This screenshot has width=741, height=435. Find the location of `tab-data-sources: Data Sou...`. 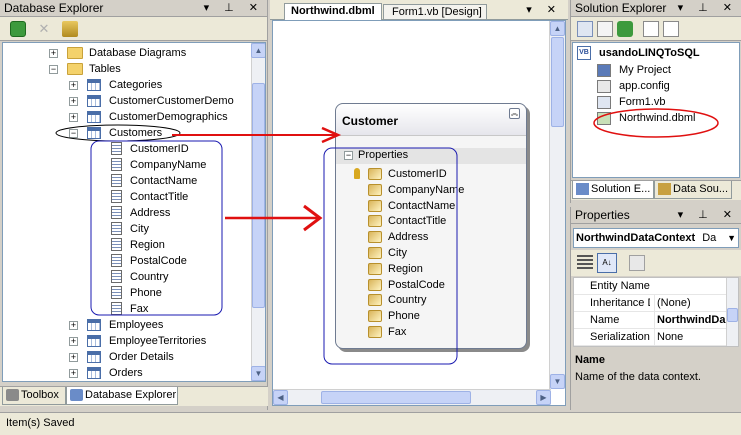

tab-data-sources: Data Sou... is located at coordinates (693, 190).